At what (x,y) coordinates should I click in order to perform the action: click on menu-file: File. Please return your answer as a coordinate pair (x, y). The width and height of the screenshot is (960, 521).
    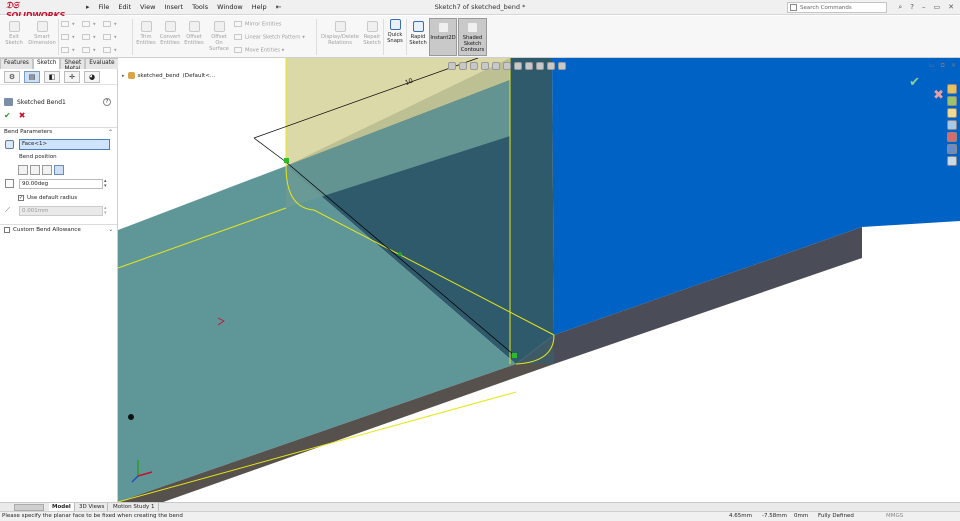
    Looking at the image, I should click on (104, 7).